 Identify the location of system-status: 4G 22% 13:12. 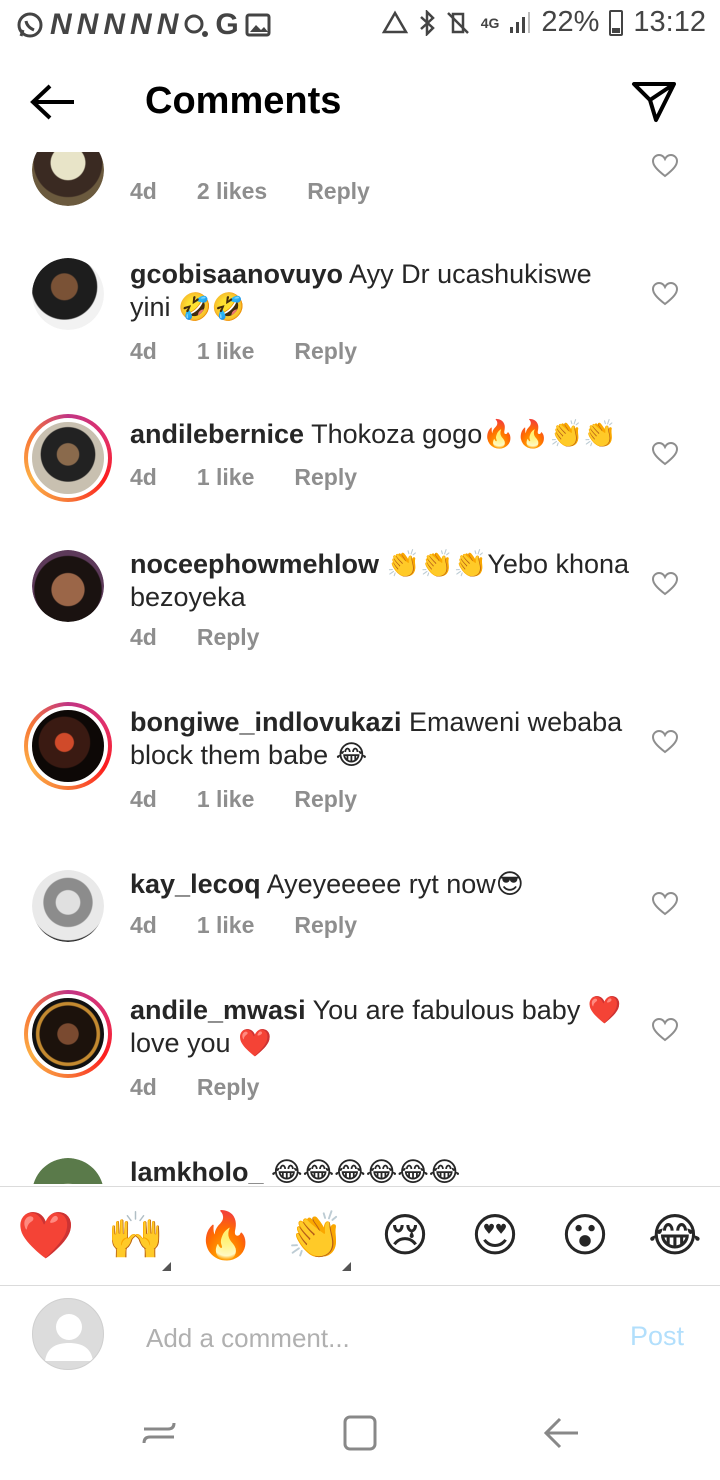
(543, 22).